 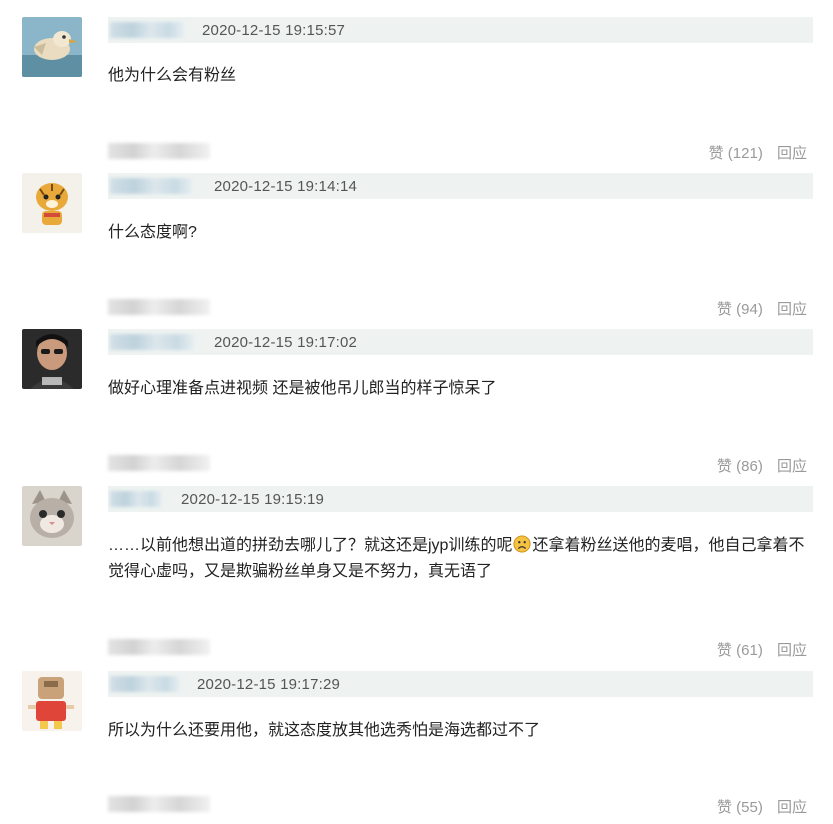 What do you see at coordinates (740, 650) in the screenshot?
I see `like-button: 赞 (61)` at bounding box center [740, 650].